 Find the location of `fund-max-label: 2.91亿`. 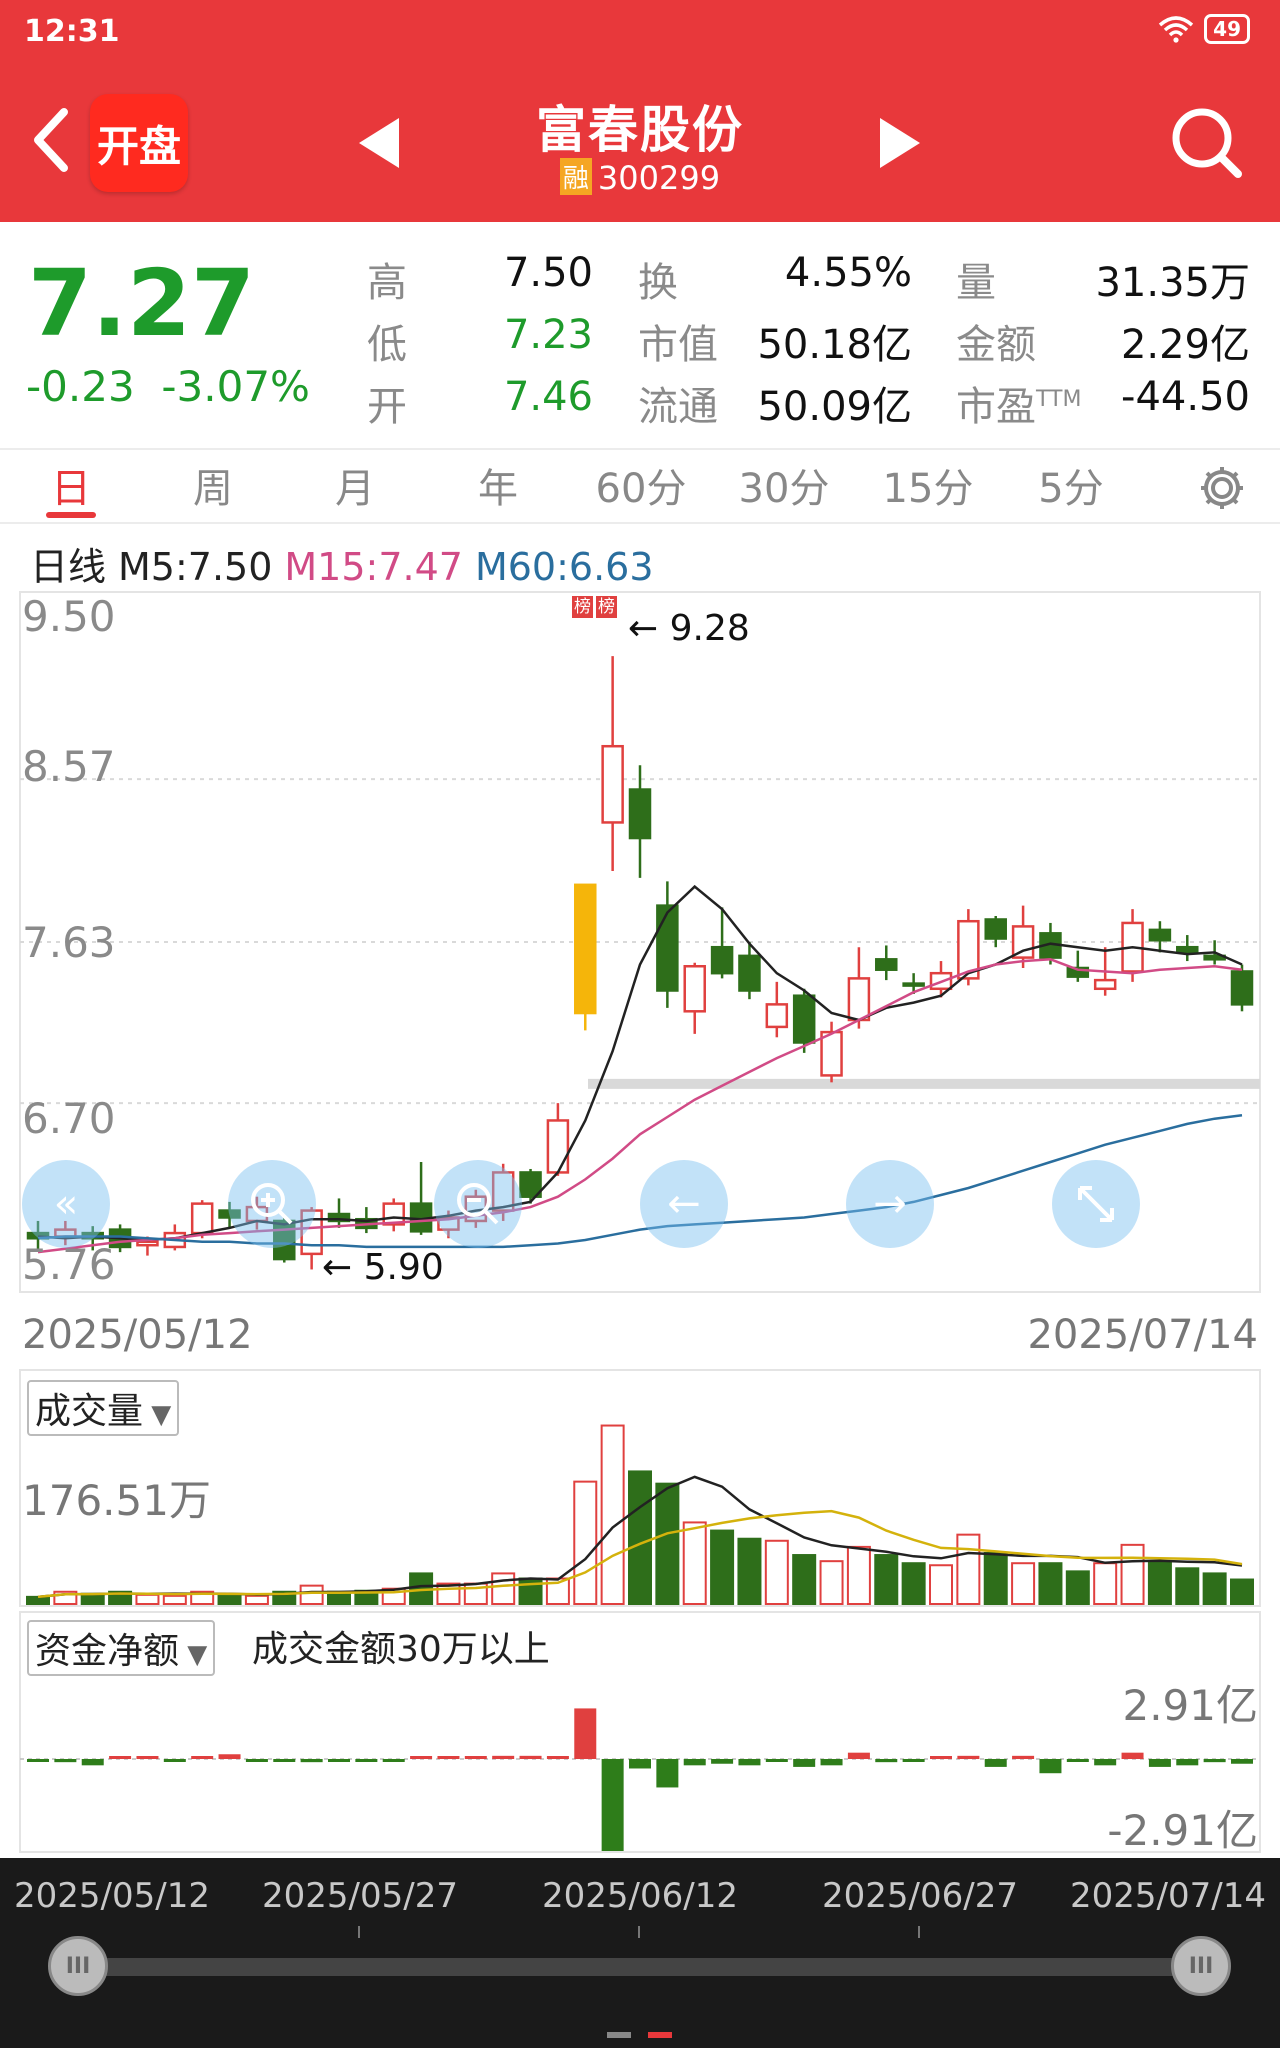

fund-max-label: 2.91亿 is located at coordinates (1190, 1705).